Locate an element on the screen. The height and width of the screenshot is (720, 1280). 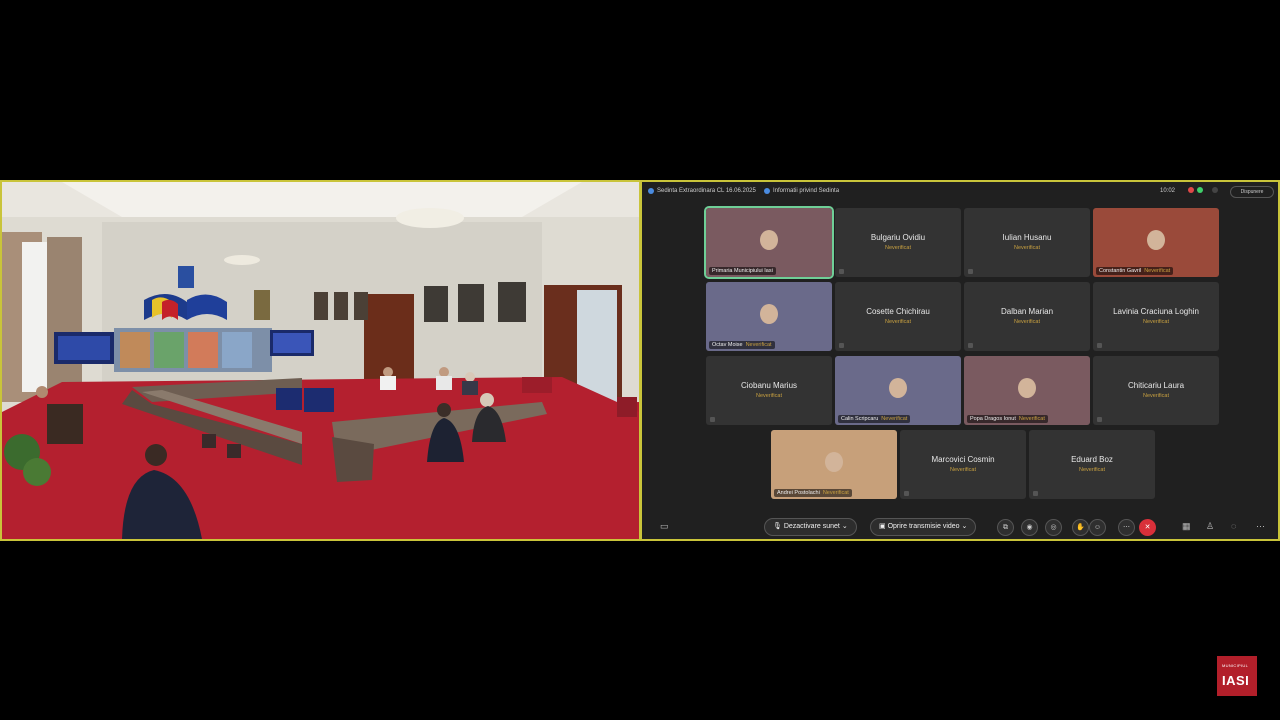
participant-tile: Marcovici Cosmin Neverificat is located at coordinates (963, 464).